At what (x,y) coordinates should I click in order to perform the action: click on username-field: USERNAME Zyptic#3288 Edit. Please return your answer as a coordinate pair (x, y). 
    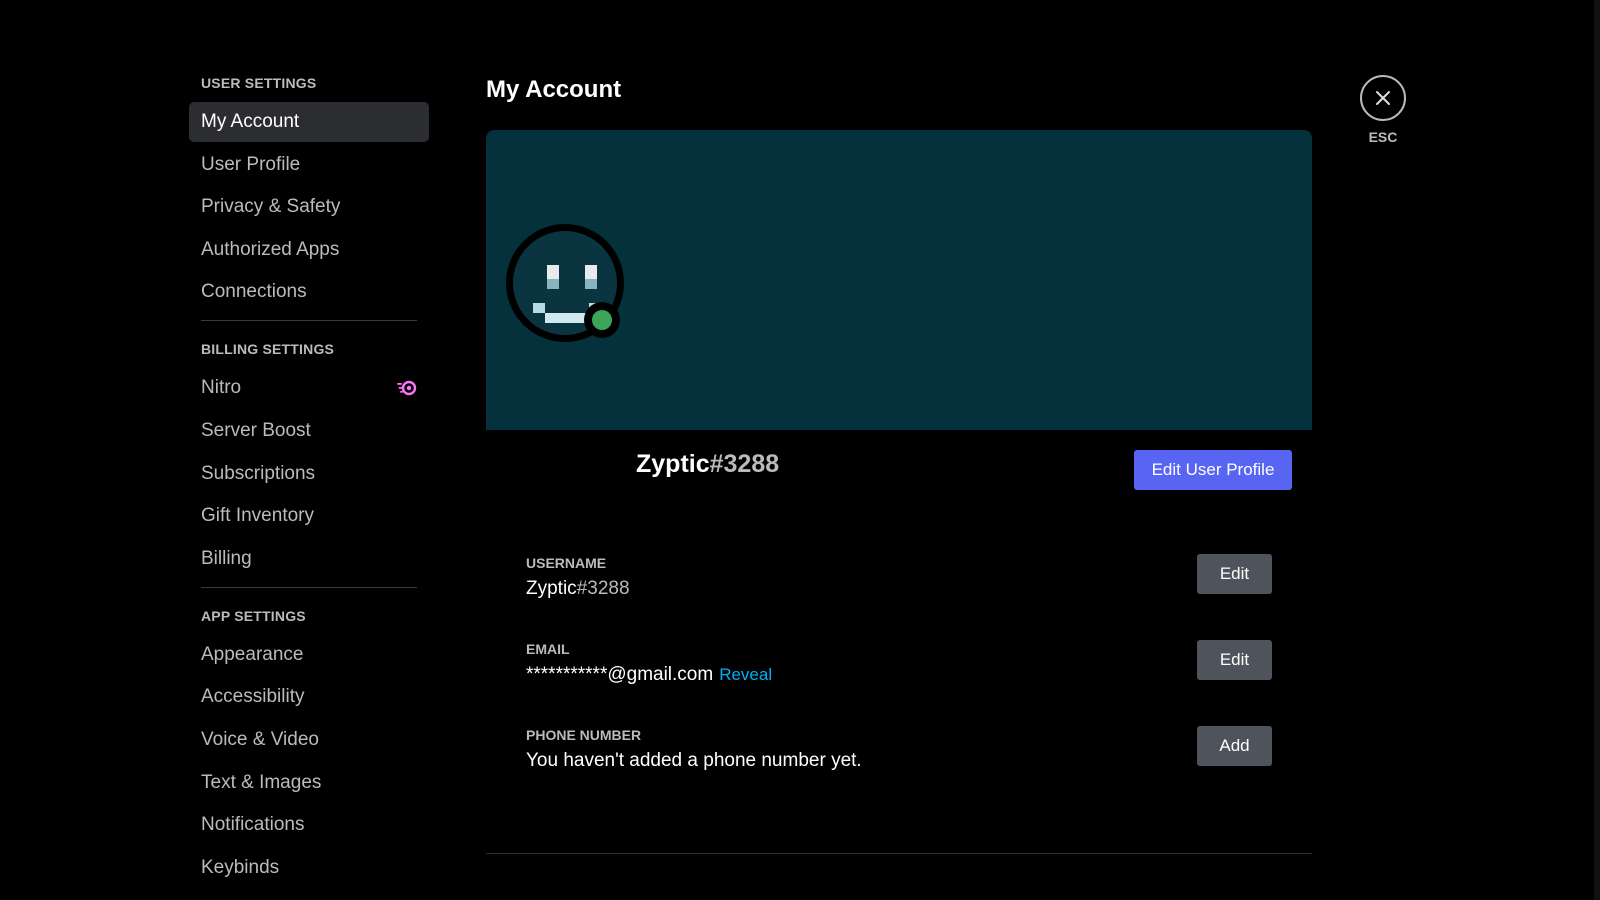
    Looking at the image, I should click on (899, 595).